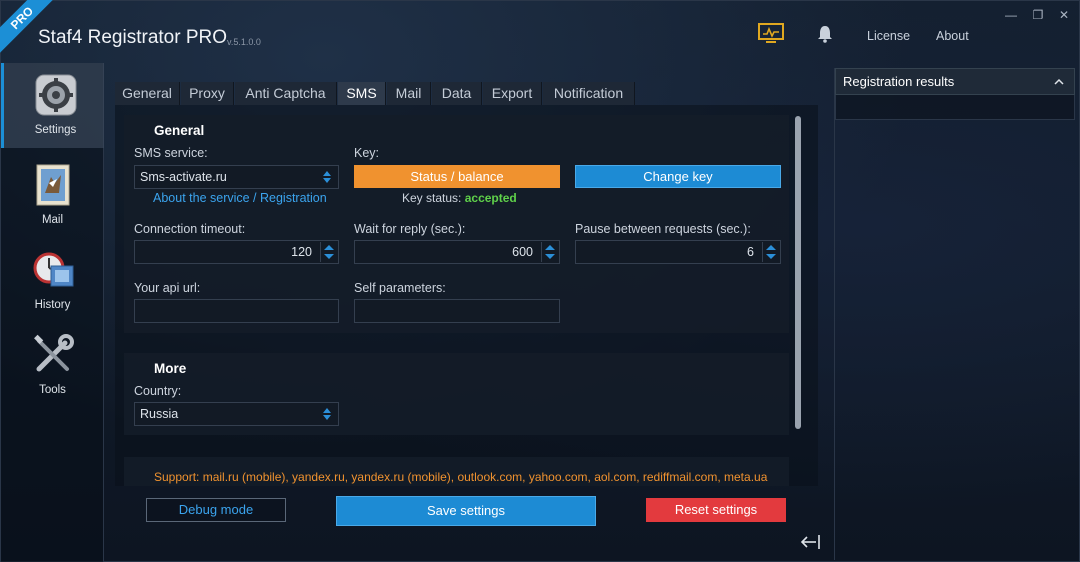 This screenshot has width=1080, height=562. Describe the element at coordinates (457, 252) in the screenshot. I see `wait-reply-input: 600` at that location.